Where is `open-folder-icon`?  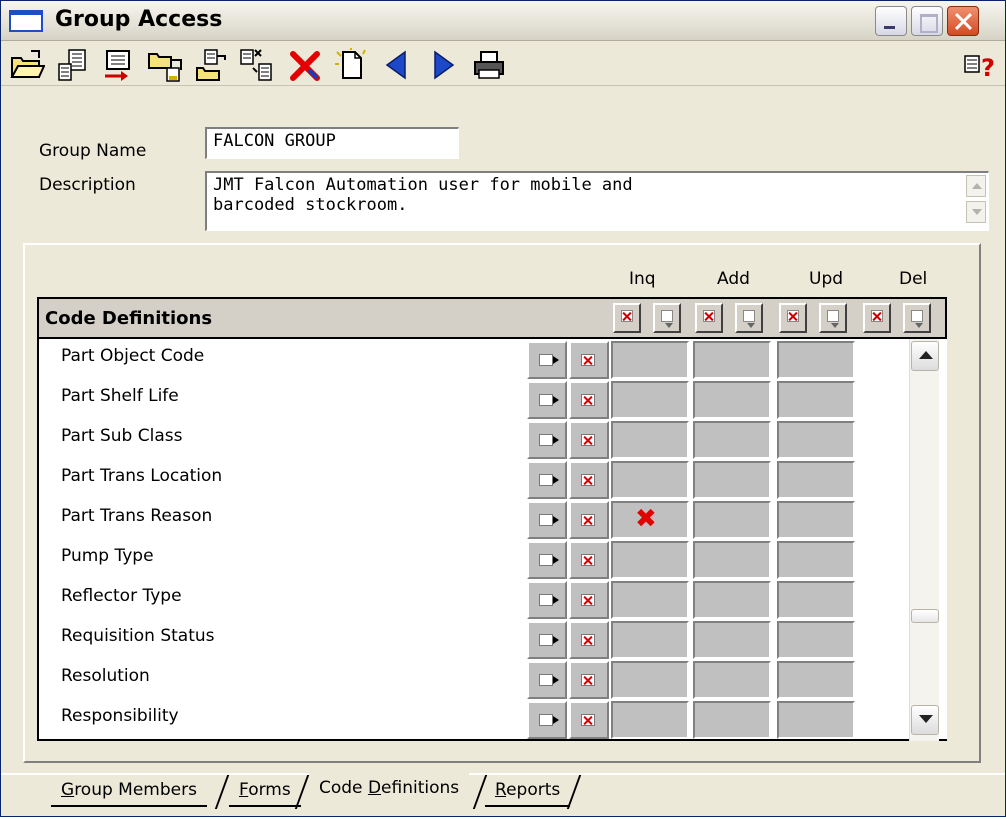
open-folder-icon is located at coordinates (27, 65).